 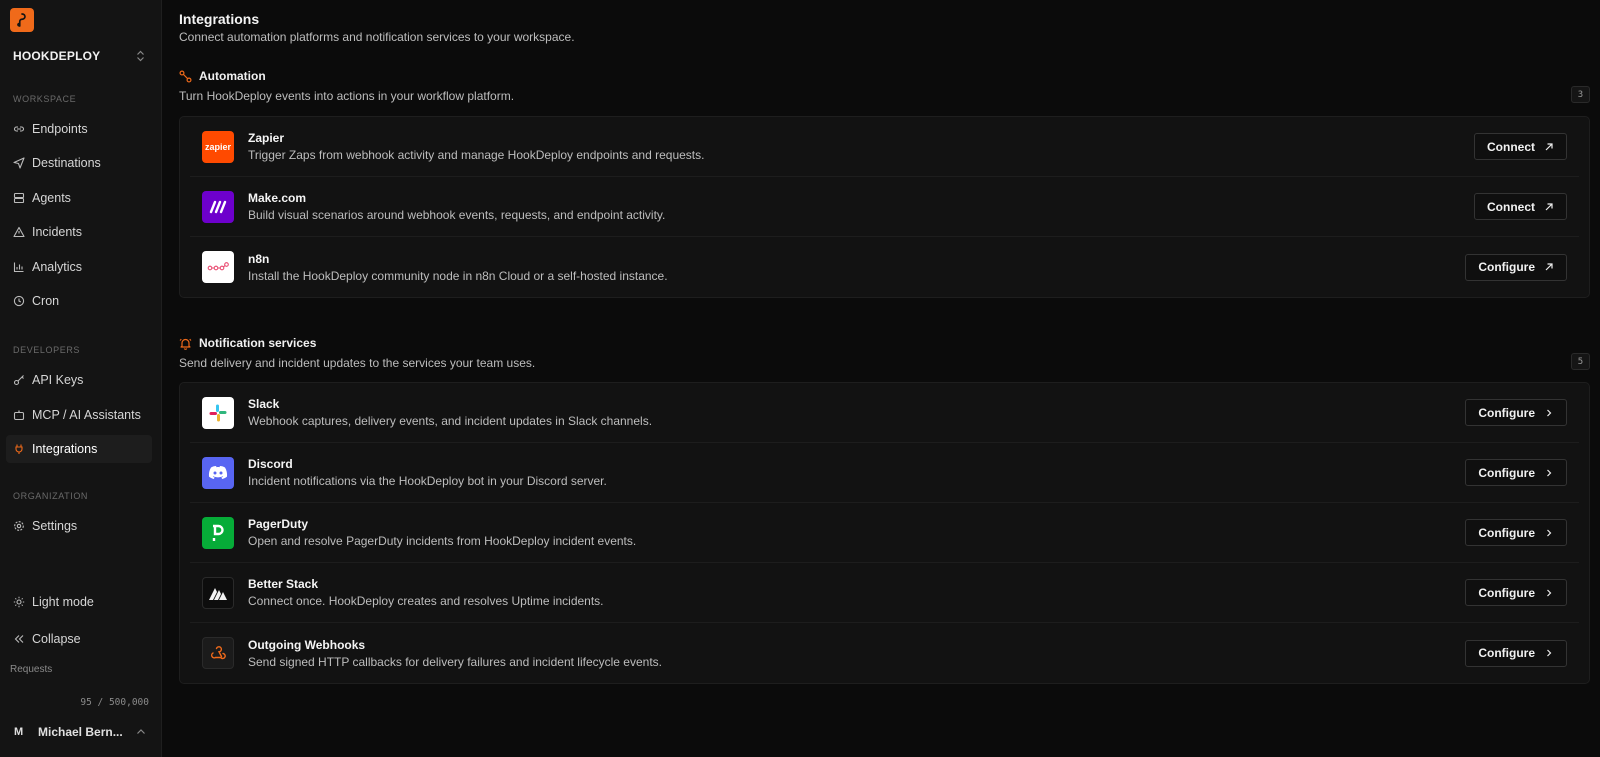 I want to click on app-logo, so click(x=22, y=20).